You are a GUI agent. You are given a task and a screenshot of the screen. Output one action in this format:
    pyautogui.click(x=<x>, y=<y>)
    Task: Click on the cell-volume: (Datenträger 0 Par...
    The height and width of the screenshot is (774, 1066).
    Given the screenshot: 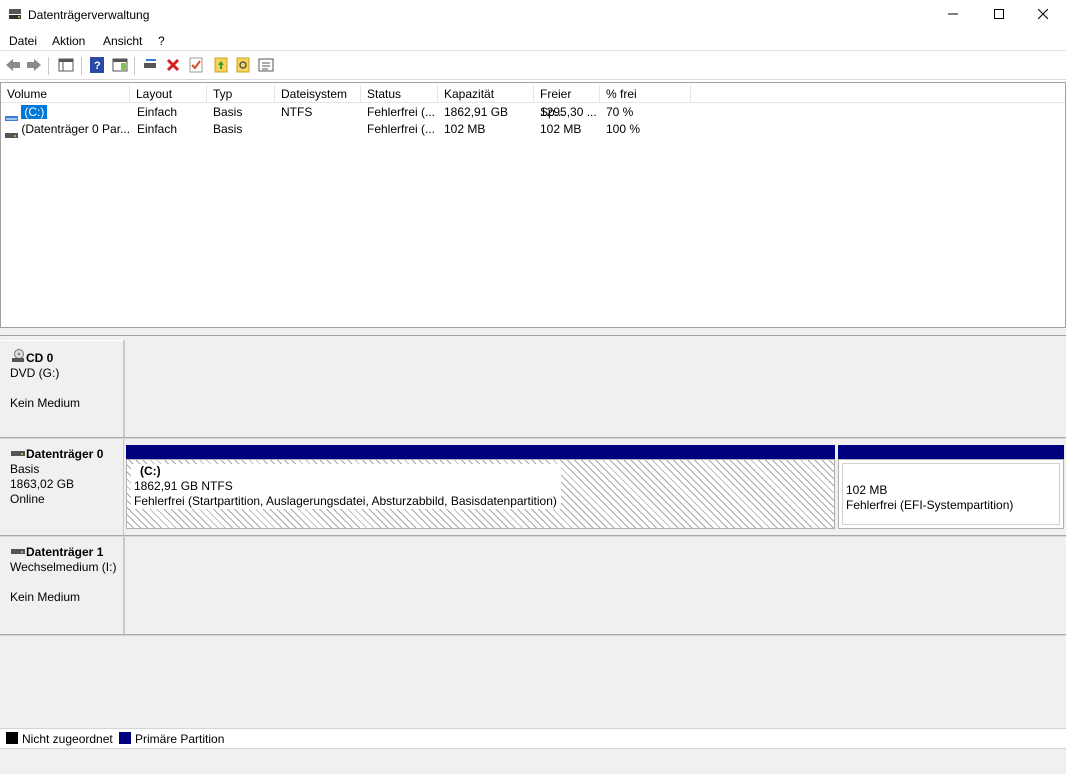 What is the action you would take?
    pyautogui.click(x=67, y=129)
    